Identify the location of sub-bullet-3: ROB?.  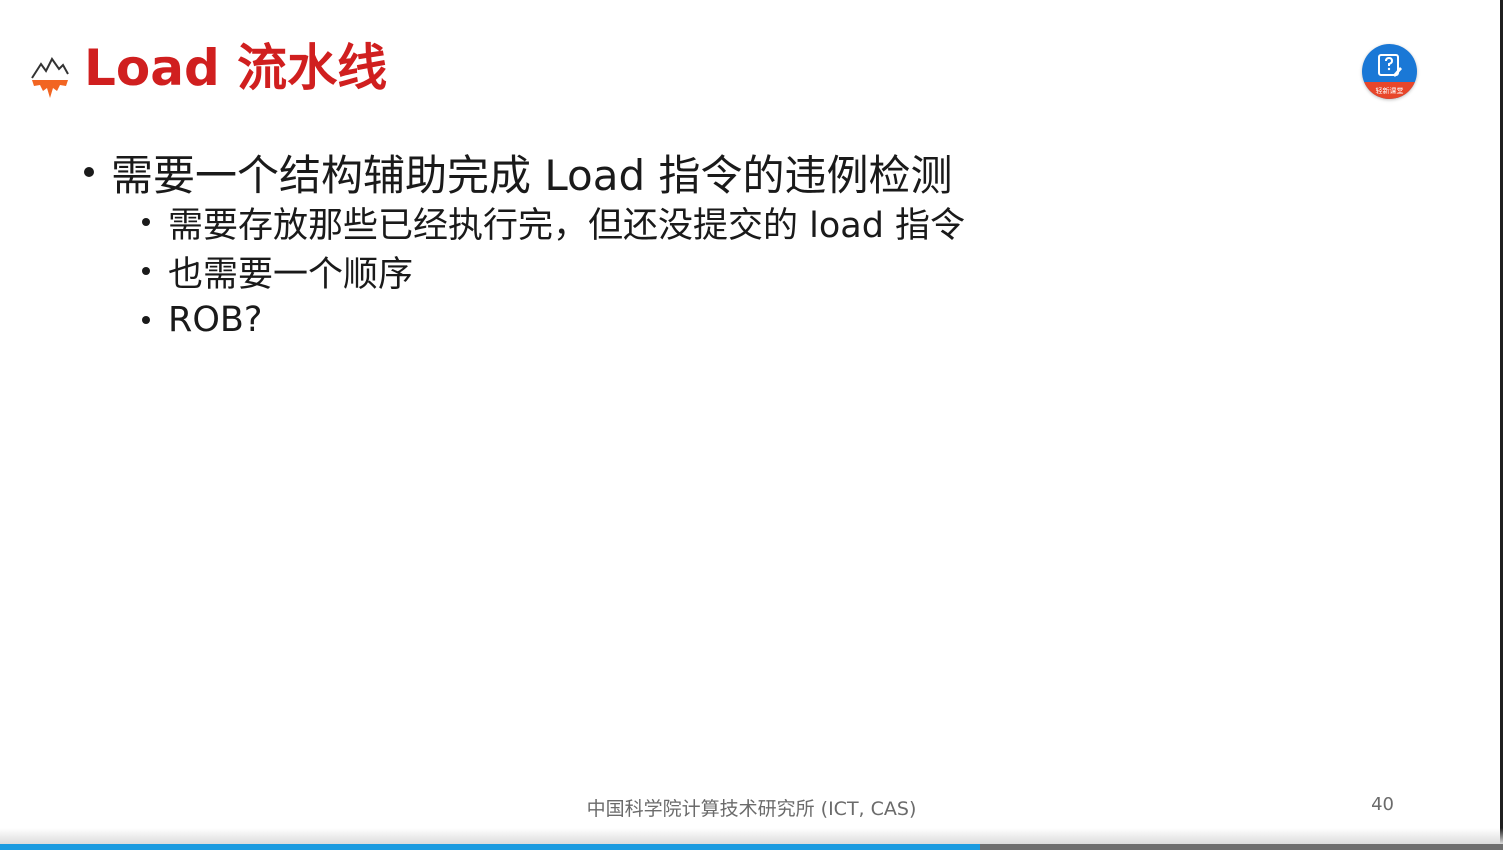
(202, 320).